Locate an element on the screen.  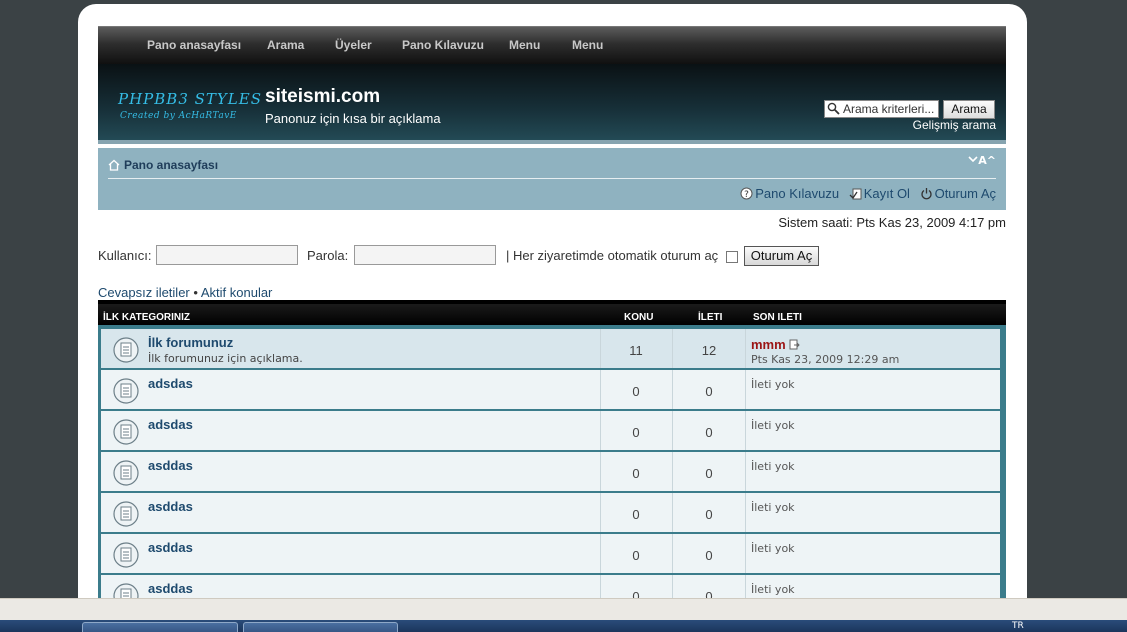
unanswered-posts-link: Cevapsız iletiler is located at coordinates (144, 292).